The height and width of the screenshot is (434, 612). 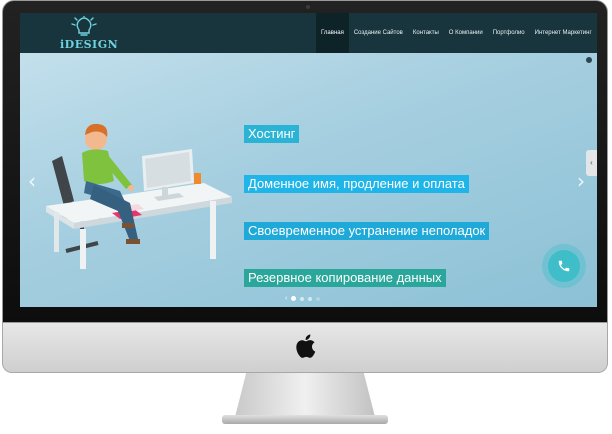 What do you see at coordinates (32, 181) in the screenshot?
I see `slider-prev-arrow: ‹` at bounding box center [32, 181].